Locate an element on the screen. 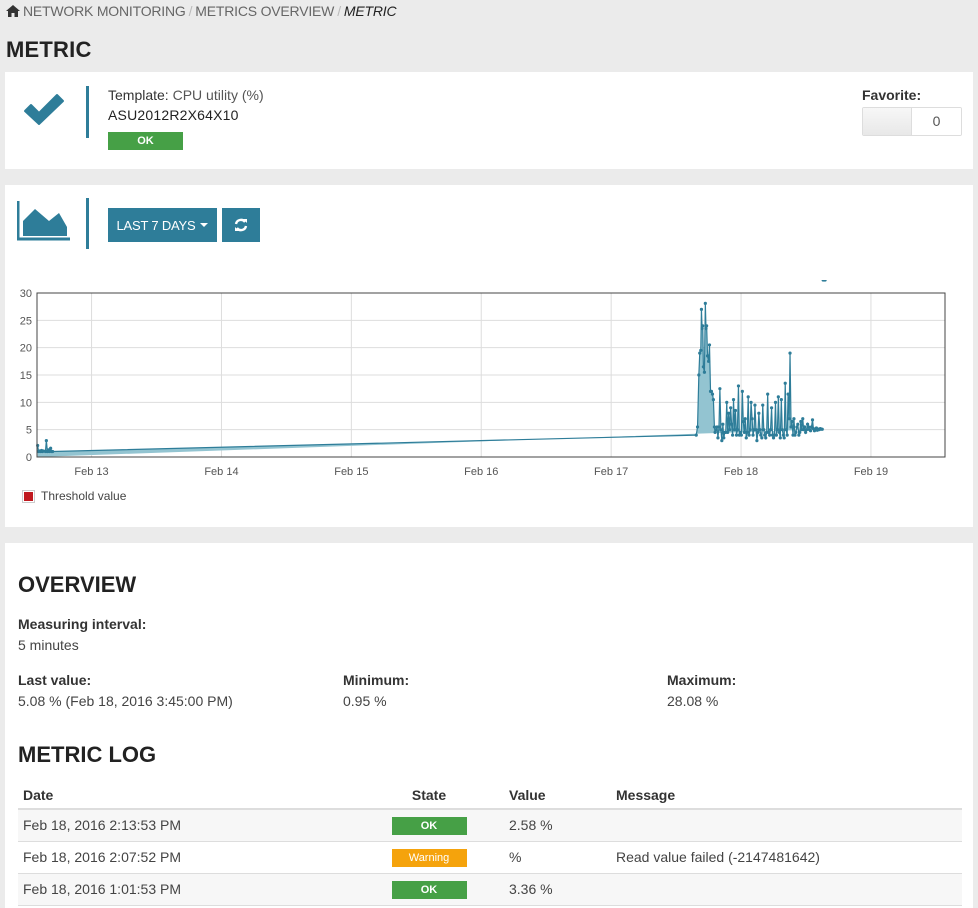 Image resolution: width=978 pixels, height=908 pixels. maximum-label: Maximum: is located at coordinates (702, 680).